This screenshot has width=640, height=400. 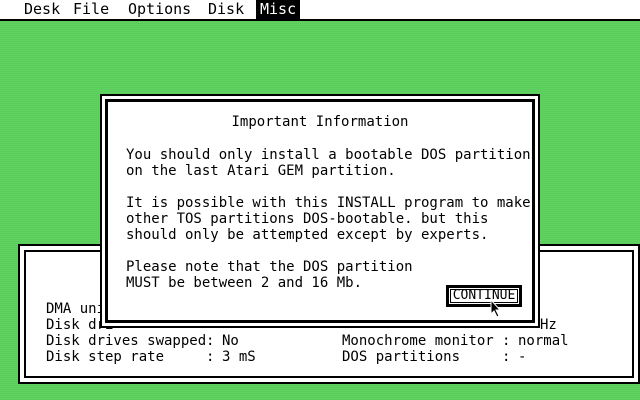 I want to click on setting-label-disk-swapped: Disk drives swapped, so click(x=126, y=341).